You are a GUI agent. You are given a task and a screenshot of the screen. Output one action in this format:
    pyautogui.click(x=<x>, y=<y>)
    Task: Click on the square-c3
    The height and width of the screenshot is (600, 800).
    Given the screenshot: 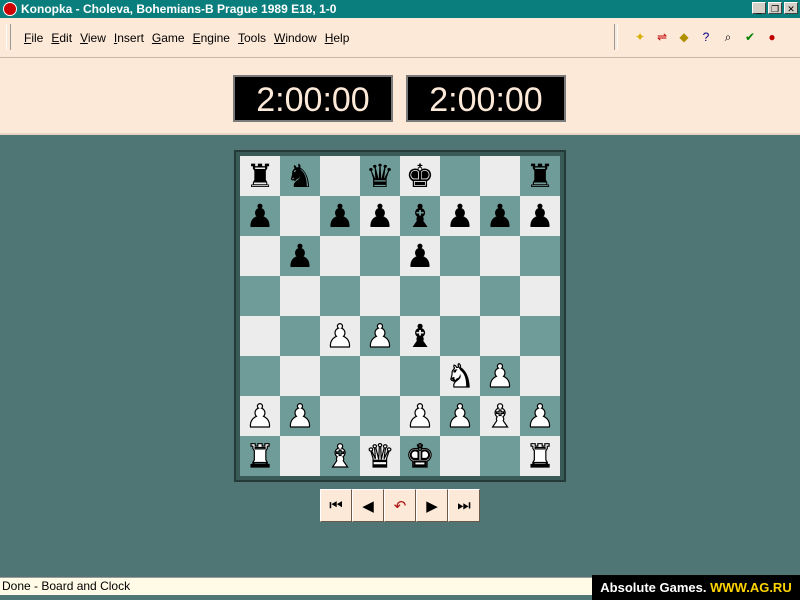 What is the action you would take?
    pyautogui.click(x=340, y=376)
    